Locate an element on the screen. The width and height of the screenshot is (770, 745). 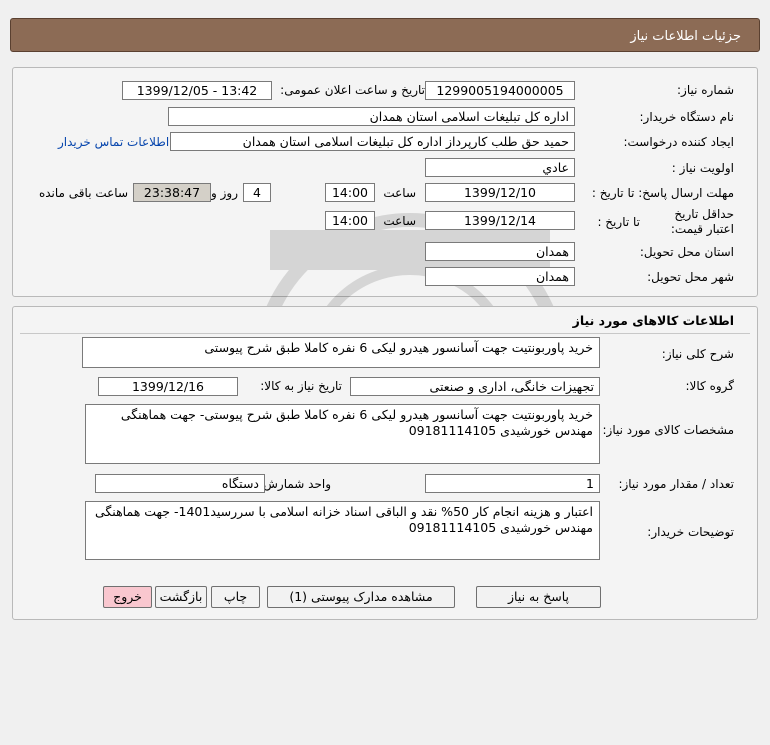
buyer-contact-link: اطلاعات تماس خریدار is located at coordinates (113, 142).